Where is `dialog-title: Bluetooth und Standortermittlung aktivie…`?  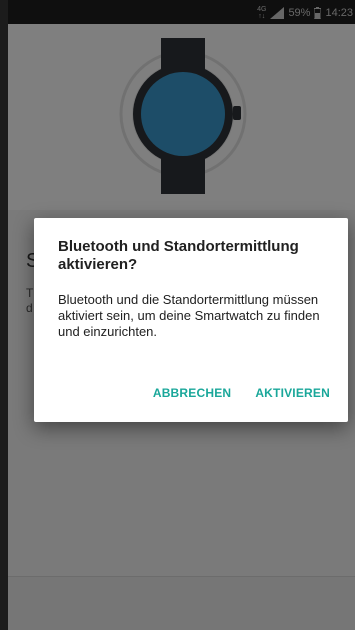
dialog-title: Bluetooth und Standortermittlung aktivie… is located at coordinates (178, 255).